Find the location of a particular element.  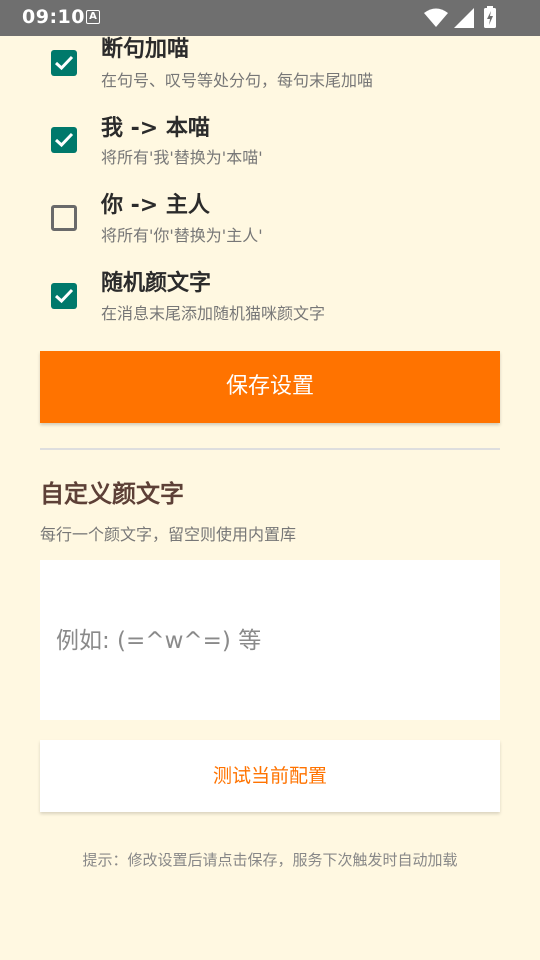

section-title-custom-kaomoji: 自定义颜文字 is located at coordinates (112, 494).